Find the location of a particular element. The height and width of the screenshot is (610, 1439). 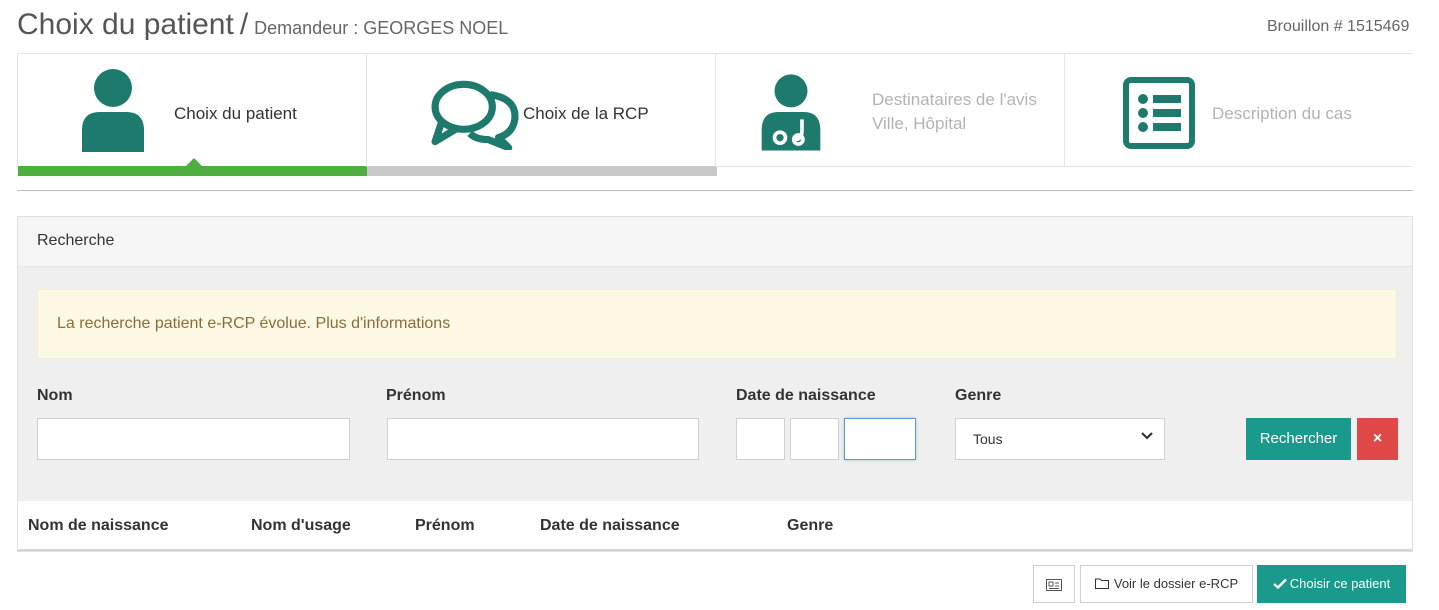

genre-selected-value: Tous is located at coordinates (988, 439).